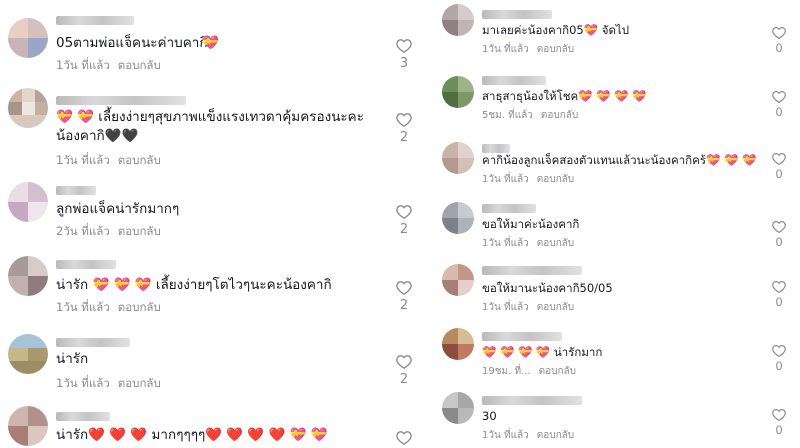 Image resolution: width=800 pixels, height=448 pixels. Describe the element at coordinates (556, 30) in the screenshot. I see `comment-text: มาเลยค่ะน้องคากิ05💝 จัดไป` at that location.